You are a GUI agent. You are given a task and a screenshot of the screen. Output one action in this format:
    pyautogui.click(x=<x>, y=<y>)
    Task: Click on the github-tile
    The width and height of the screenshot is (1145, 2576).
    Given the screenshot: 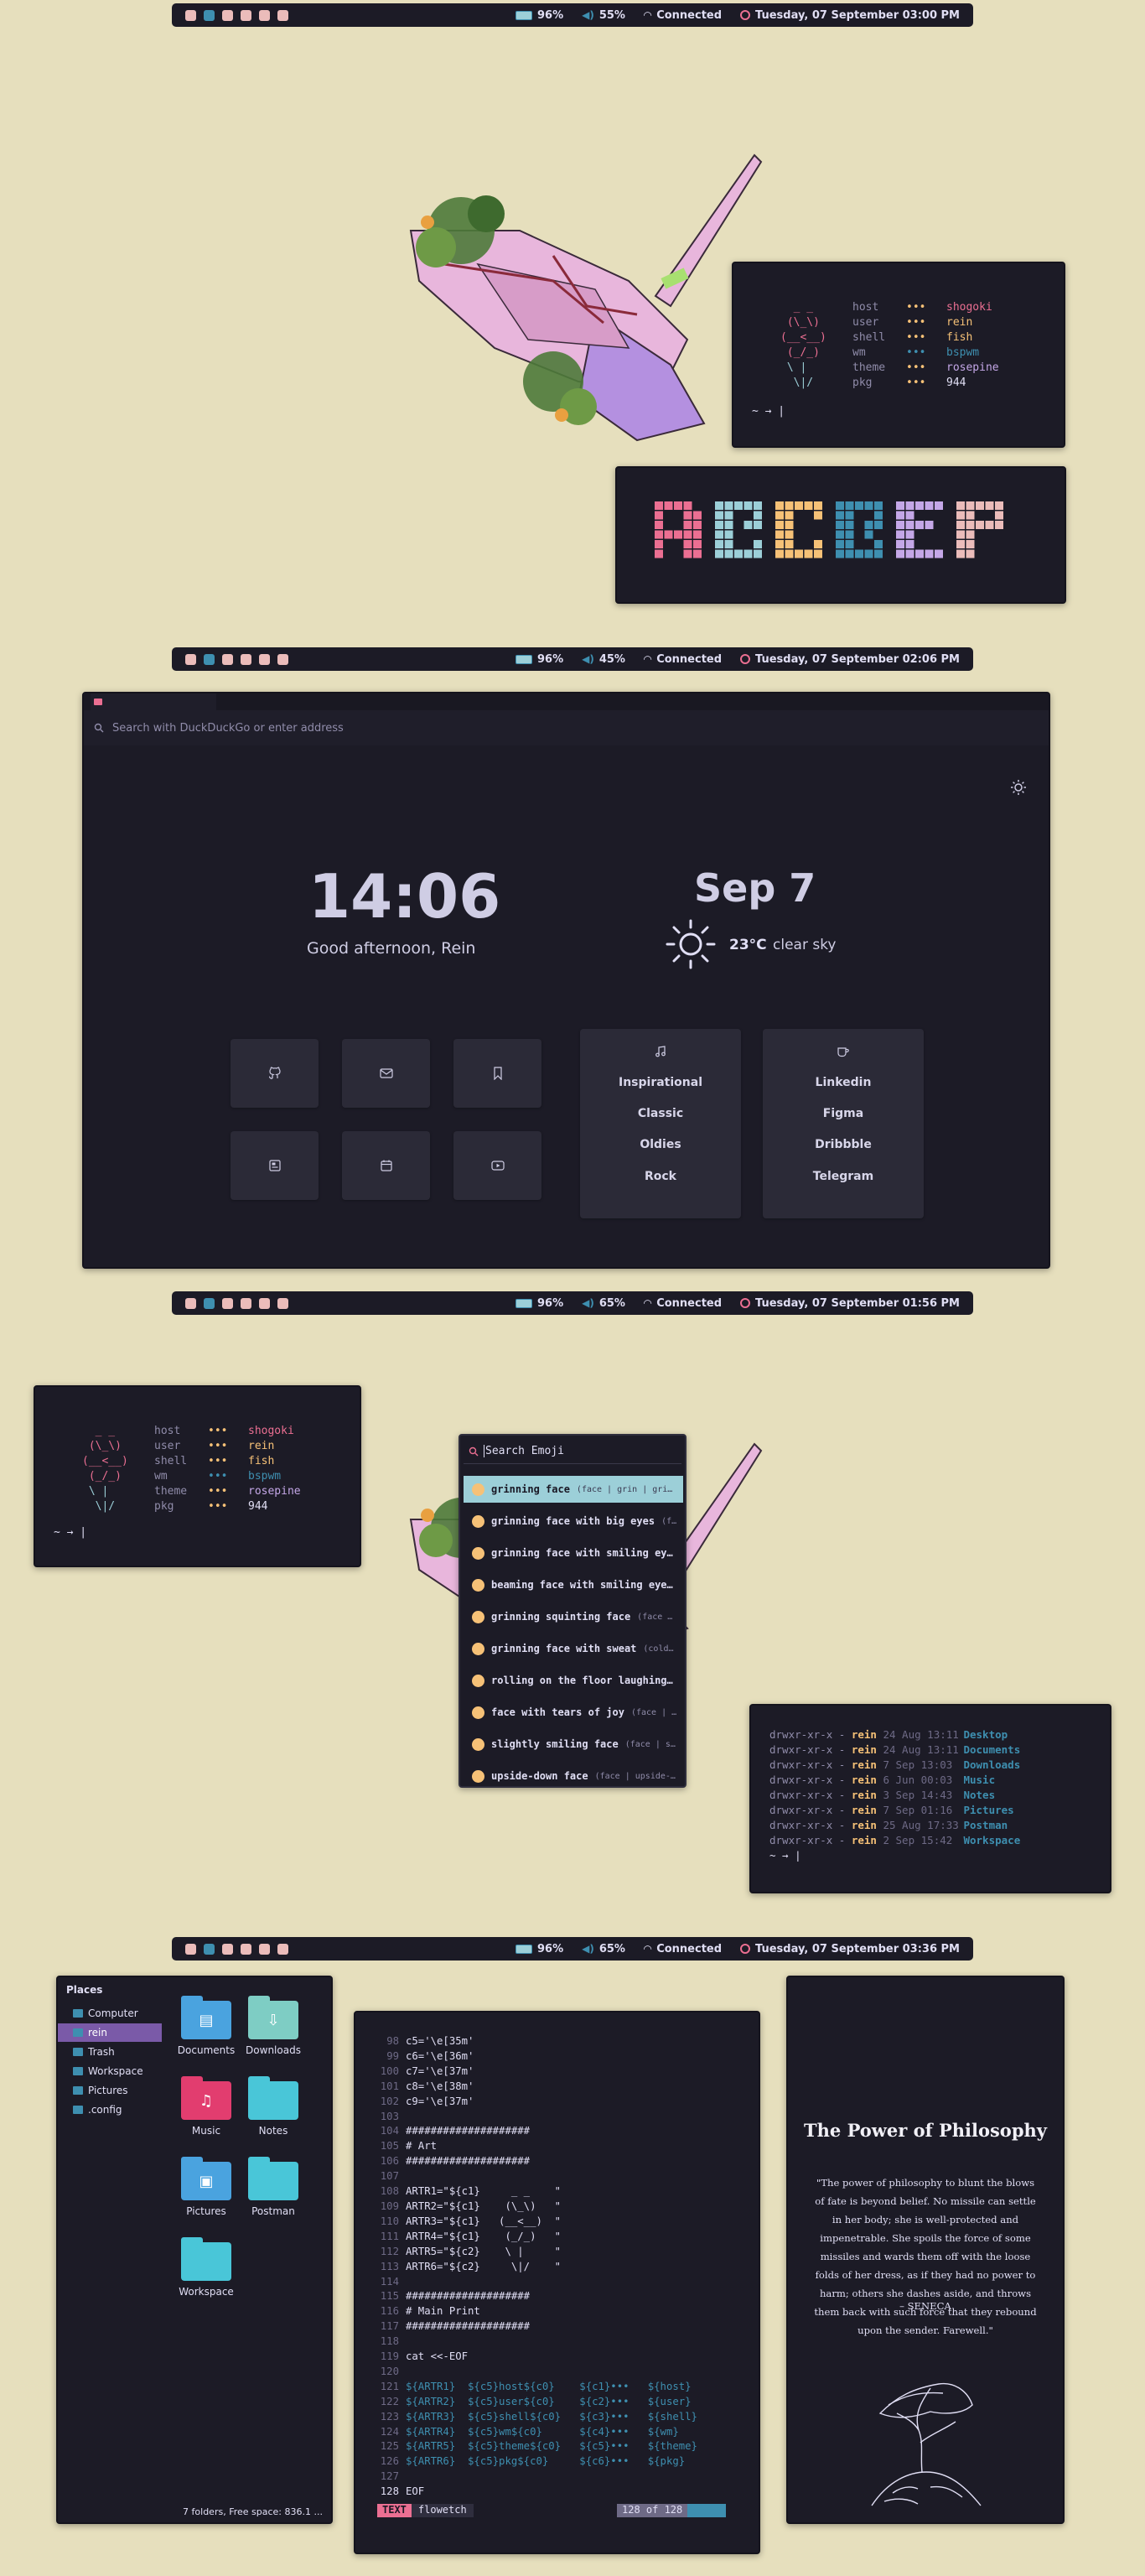 What is the action you would take?
    pyautogui.click(x=275, y=1073)
    